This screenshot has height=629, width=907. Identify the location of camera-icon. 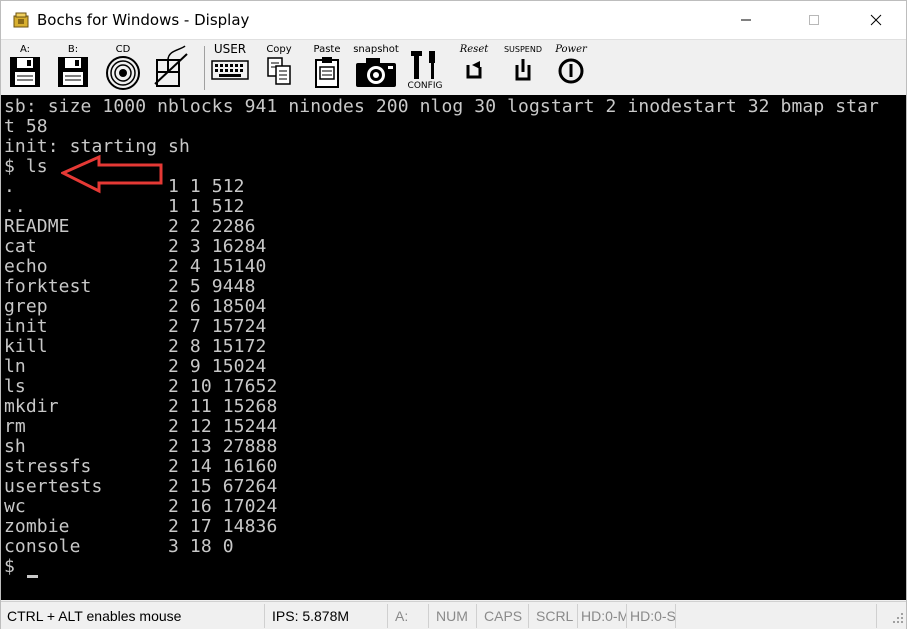
(376, 72).